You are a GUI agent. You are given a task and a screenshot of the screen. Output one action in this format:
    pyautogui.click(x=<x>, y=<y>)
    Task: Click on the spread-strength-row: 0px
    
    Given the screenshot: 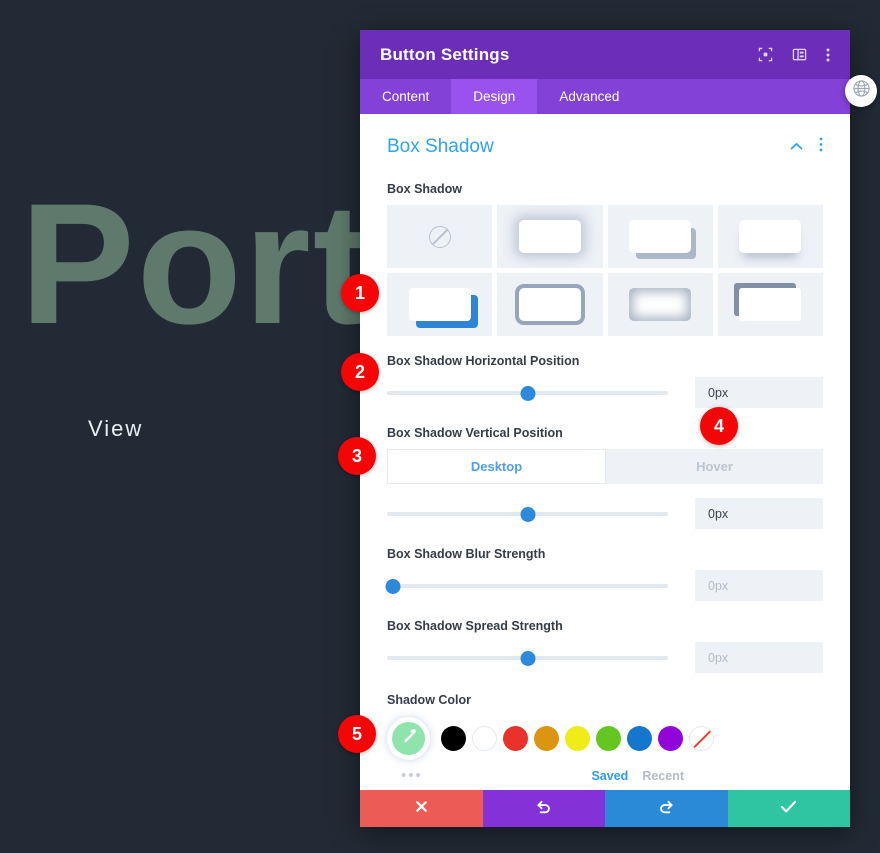 What is the action you would take?
    pyautogui.click(x=605, y=657)
    